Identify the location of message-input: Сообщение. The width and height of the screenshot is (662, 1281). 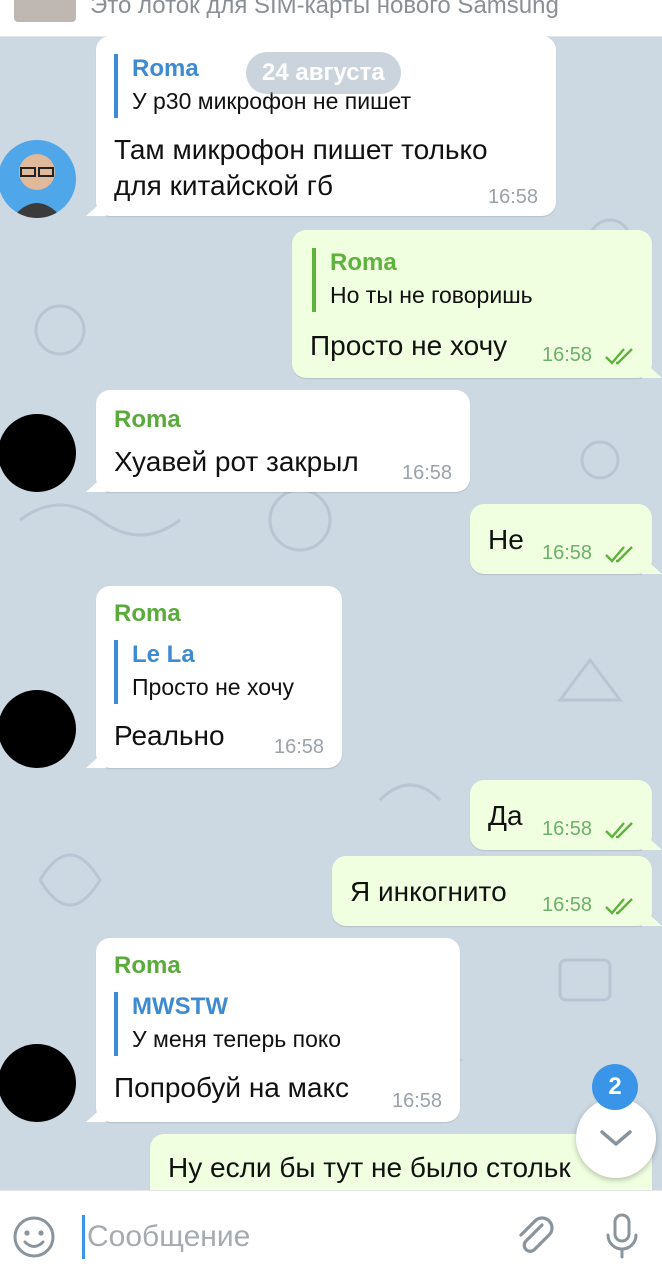
(274, 1237).